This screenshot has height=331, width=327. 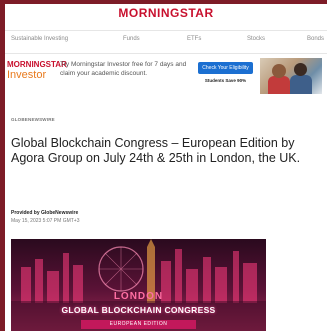 I want to click on ad-brand-bottom: Investor, so click(x=27, y=75).